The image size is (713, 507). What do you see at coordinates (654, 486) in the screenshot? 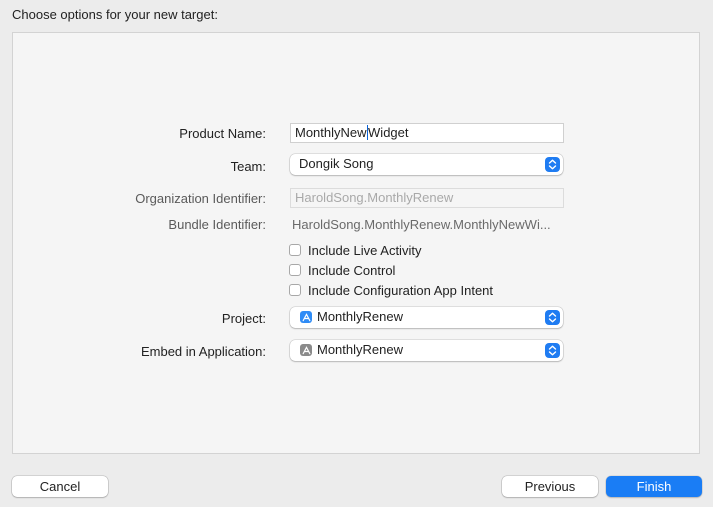
I see `finish-button: Finish` at bounding box center [654, 486].